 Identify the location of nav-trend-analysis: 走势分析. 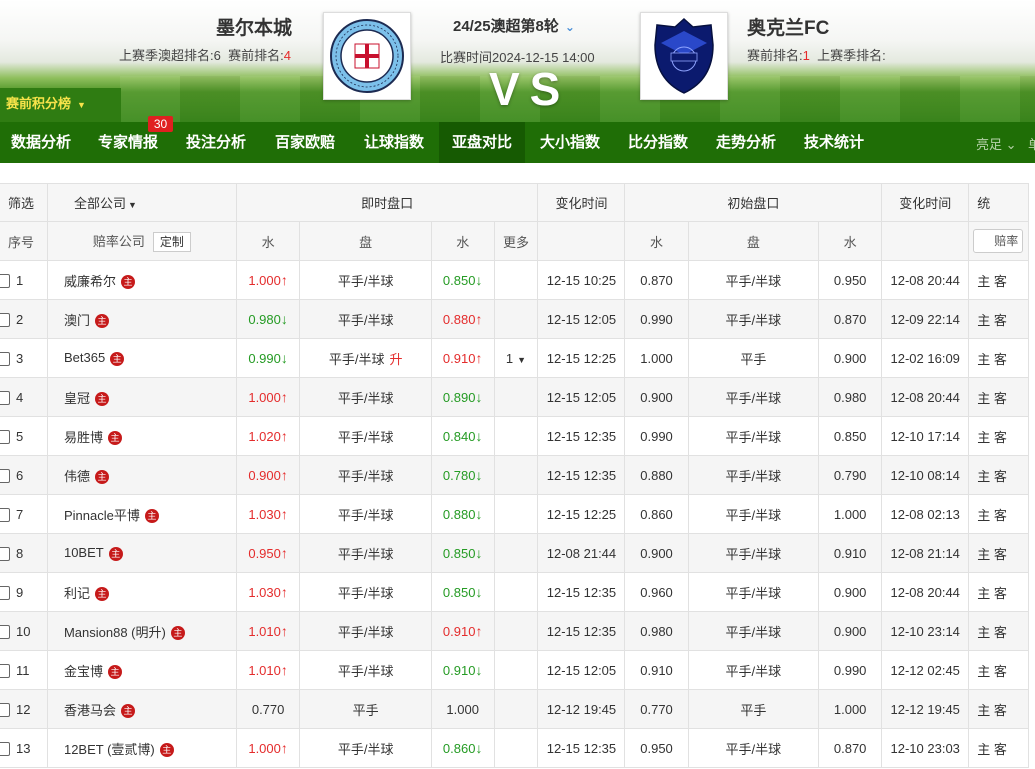
(746, 142).